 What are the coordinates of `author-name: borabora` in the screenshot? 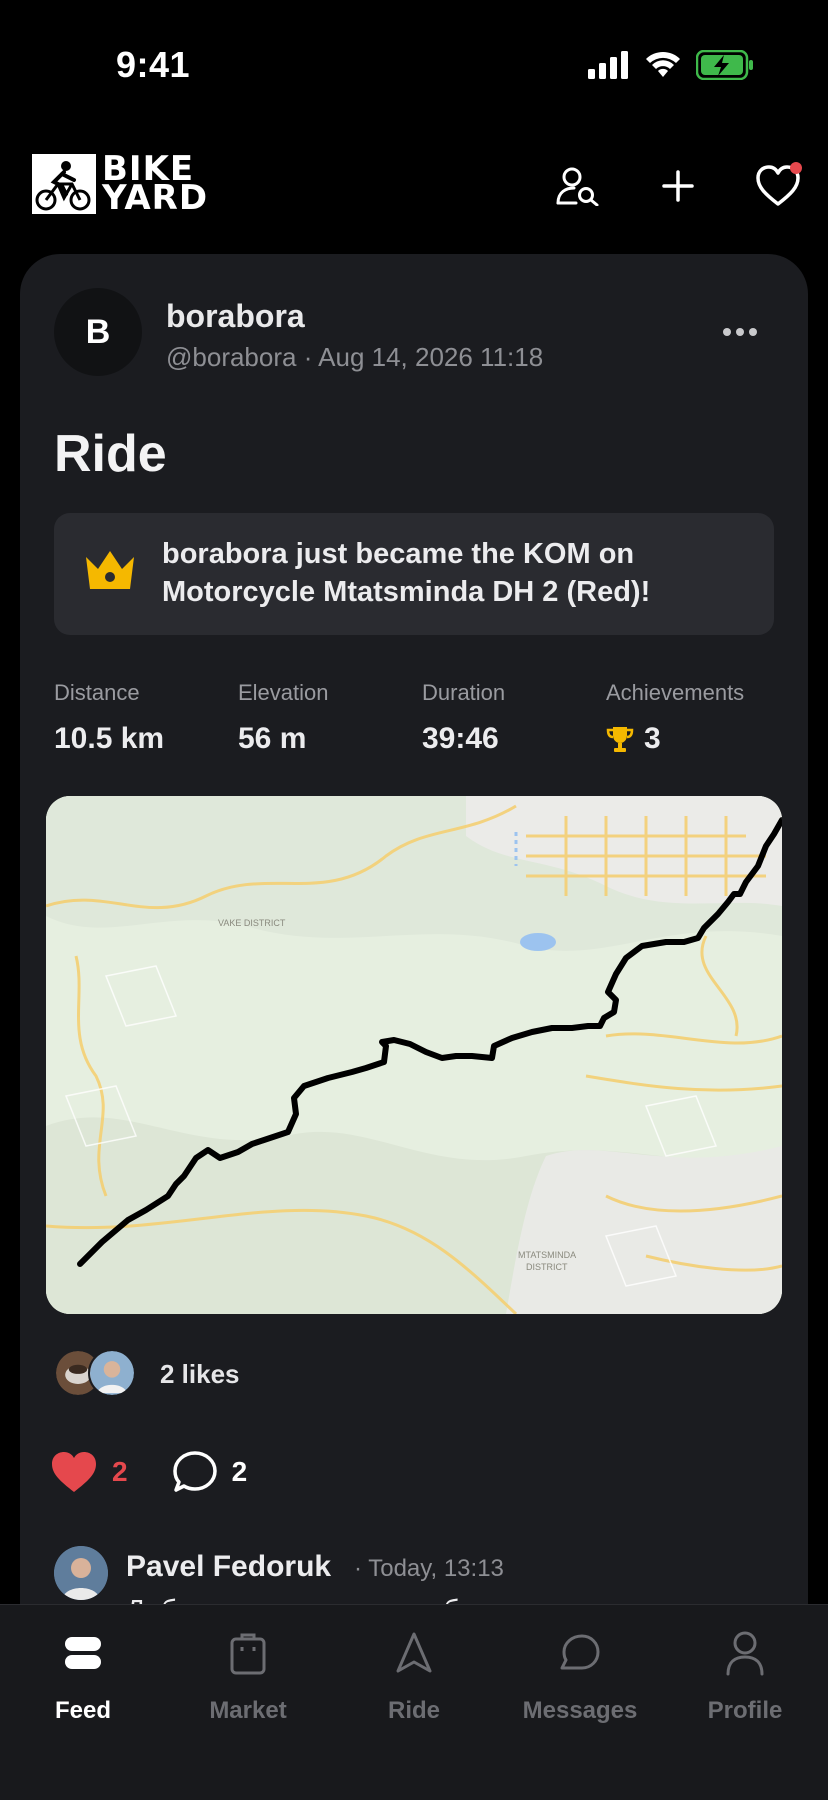 It's located at (235, 316).